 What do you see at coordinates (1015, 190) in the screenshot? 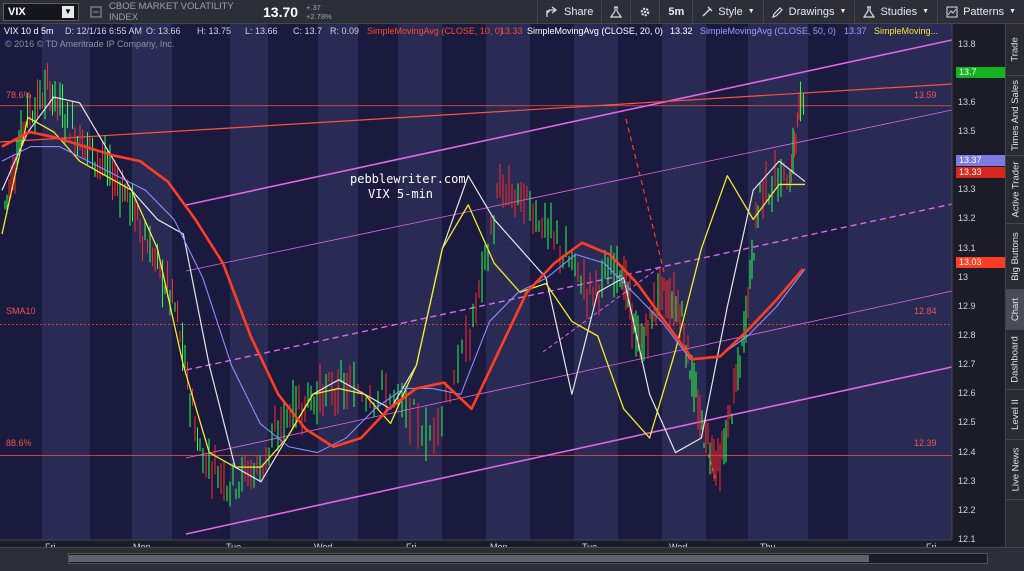
I see `tab-active-trader: Active Trader` at bounding box center [1015, 190].